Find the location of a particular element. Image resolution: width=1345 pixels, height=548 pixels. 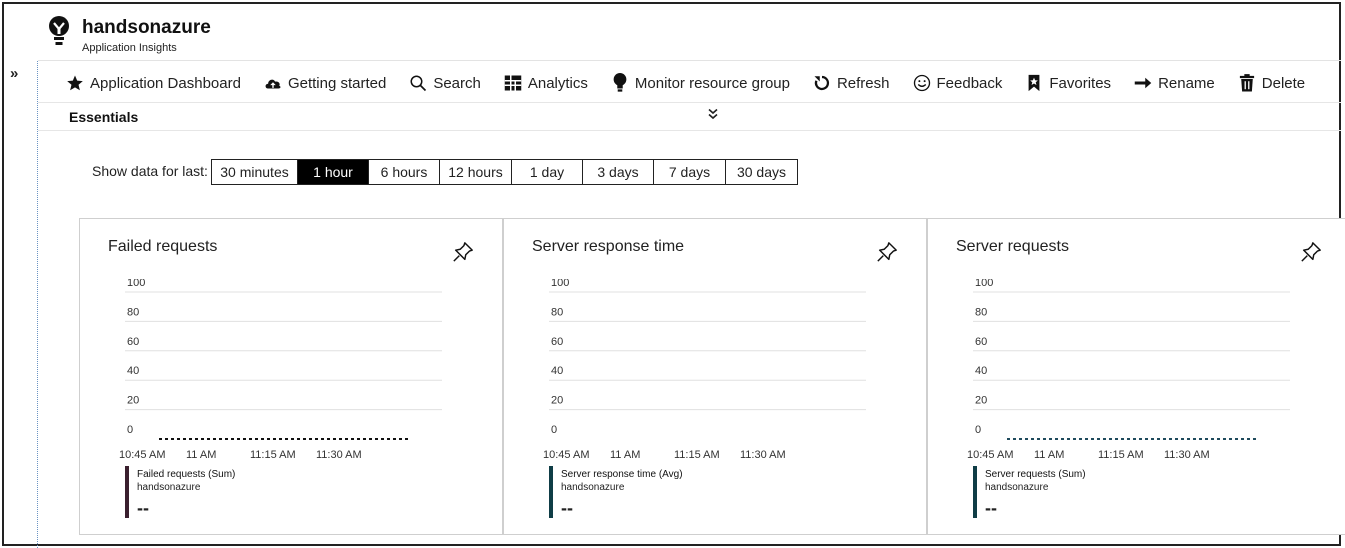

time-range-label: Show data for last: is located at coordinates (150, 171).